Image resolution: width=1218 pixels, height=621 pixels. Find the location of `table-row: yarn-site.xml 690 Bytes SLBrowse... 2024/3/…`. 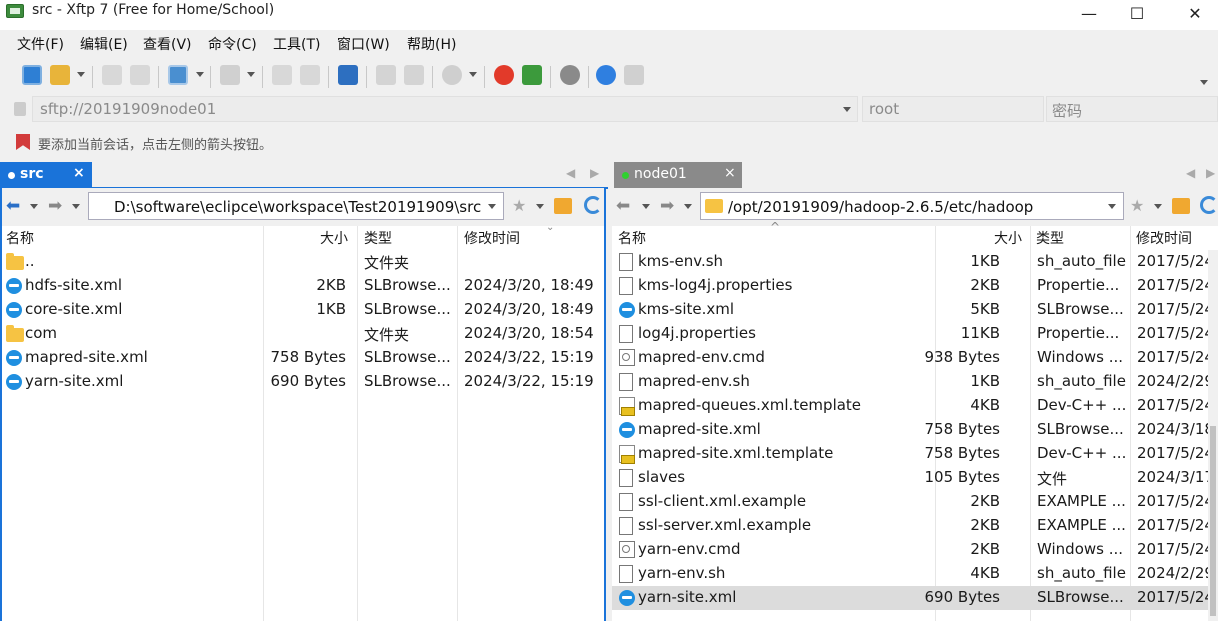

table-row: yarn-site.xml 690 Bytes SLBrowse... 2024/3/… is located at coordinates (303, 382).